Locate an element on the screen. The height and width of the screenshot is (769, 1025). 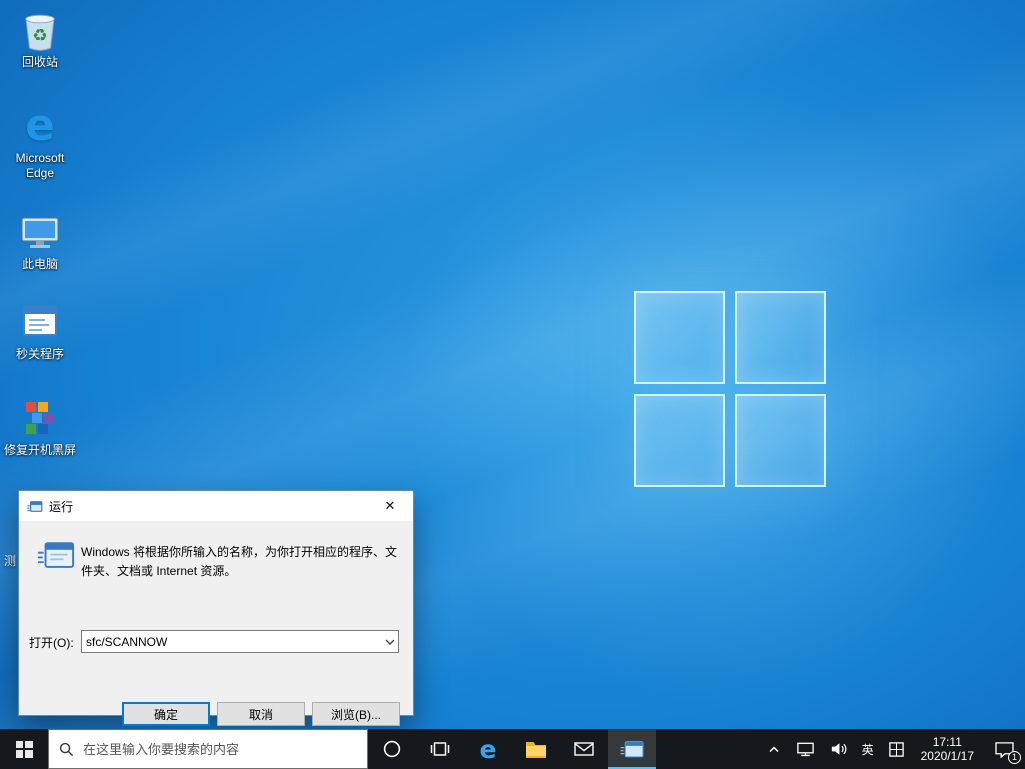
icon-label: 此电脑 is located at coordinates (39, 264).